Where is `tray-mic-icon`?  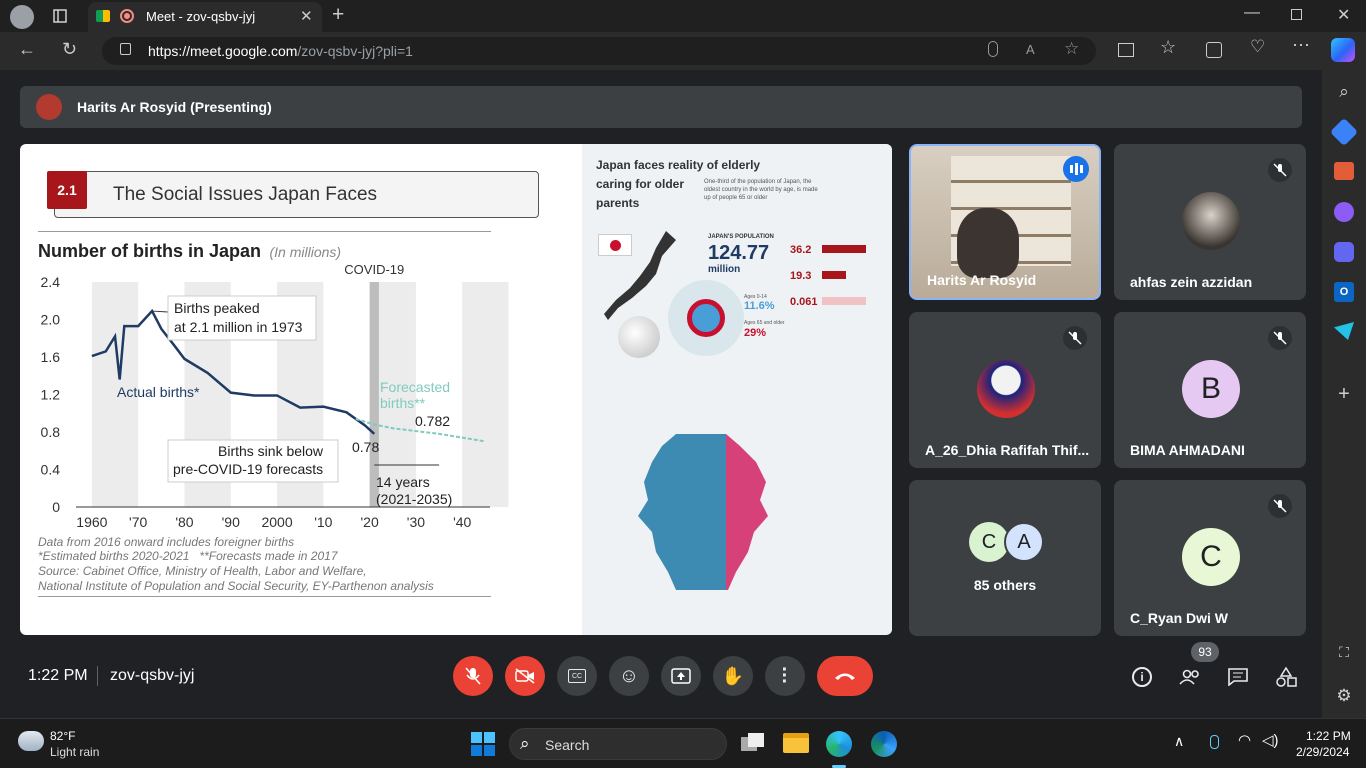
tray-mic-icon is located at coordinates (1214, 742).